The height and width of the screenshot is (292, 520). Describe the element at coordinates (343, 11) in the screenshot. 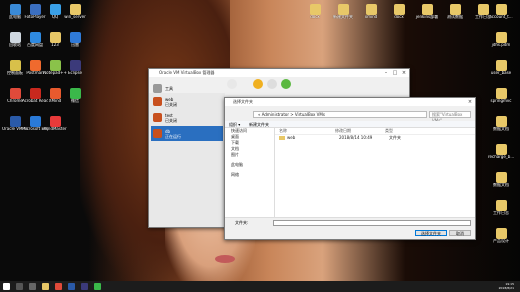

I see `desktop-icon: 新建文件夹` at that location.